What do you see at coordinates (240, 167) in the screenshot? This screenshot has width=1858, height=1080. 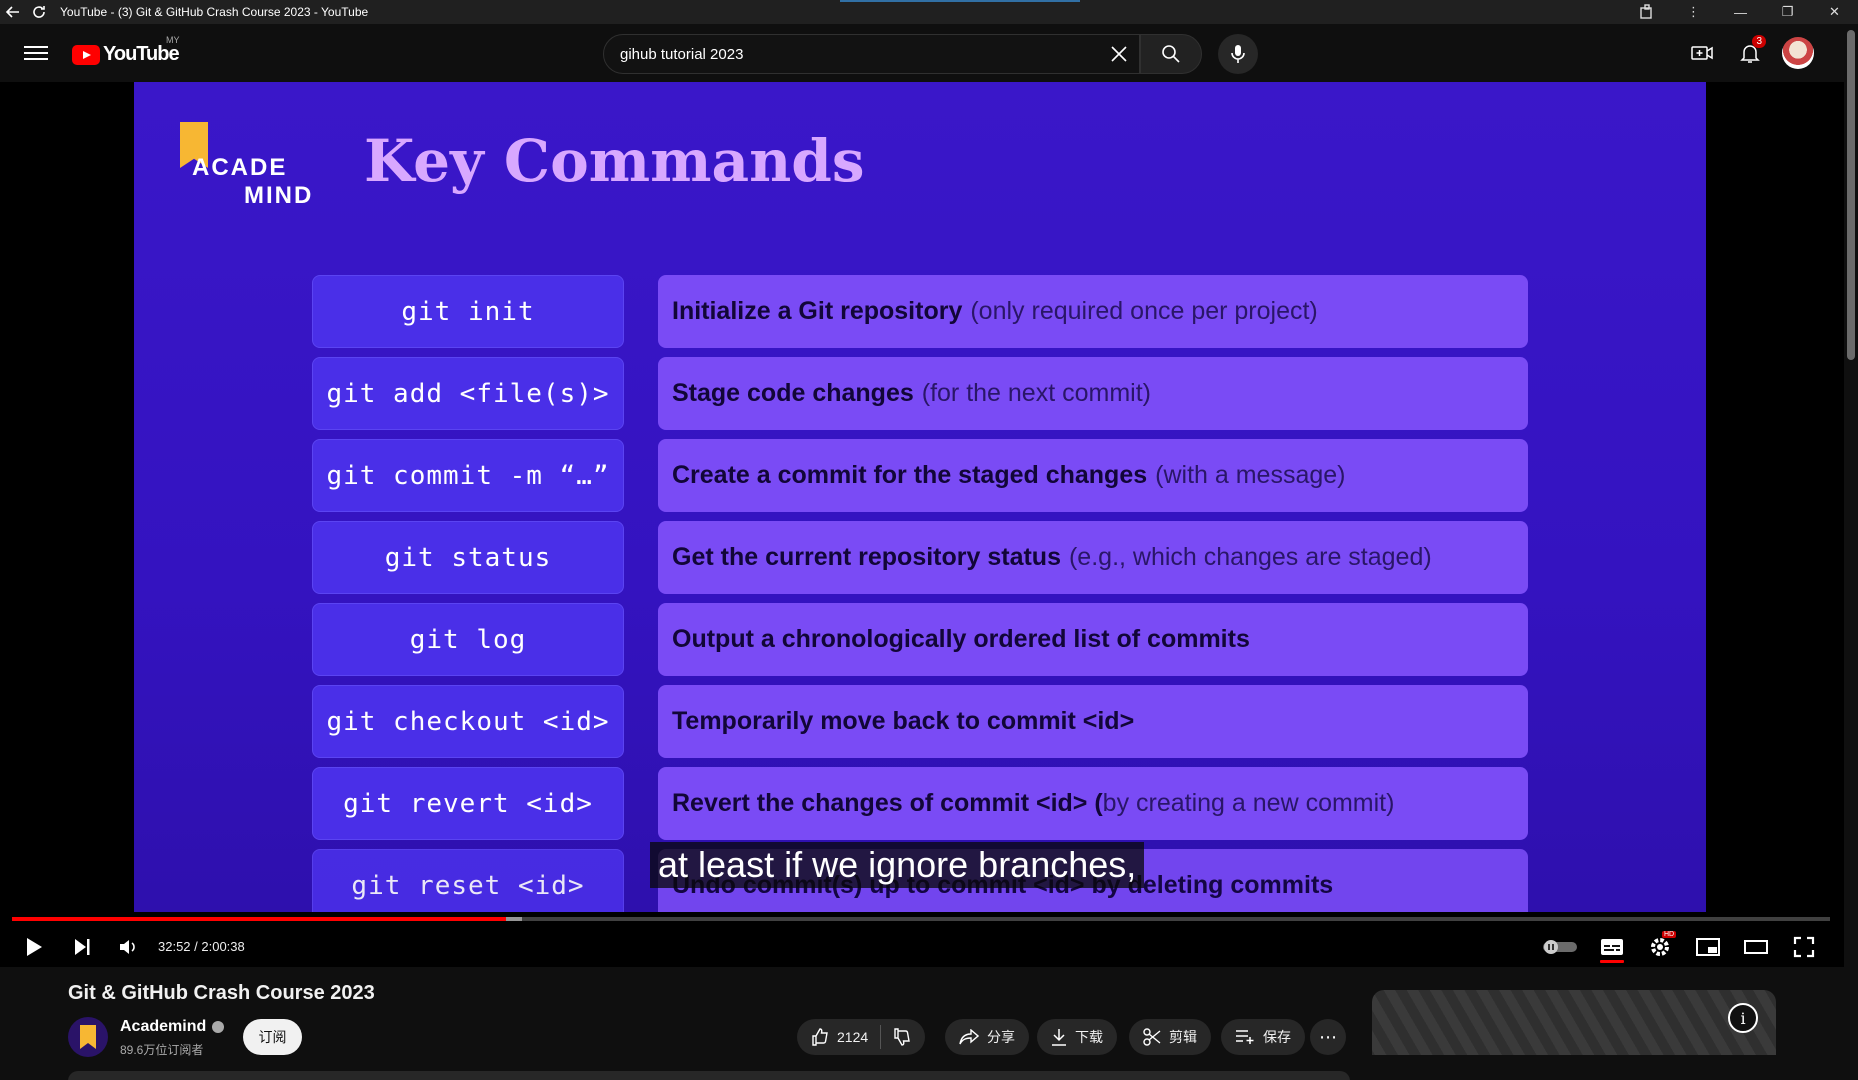 I see `logo-line-1: ACADE` at bounding box center [240, 167].